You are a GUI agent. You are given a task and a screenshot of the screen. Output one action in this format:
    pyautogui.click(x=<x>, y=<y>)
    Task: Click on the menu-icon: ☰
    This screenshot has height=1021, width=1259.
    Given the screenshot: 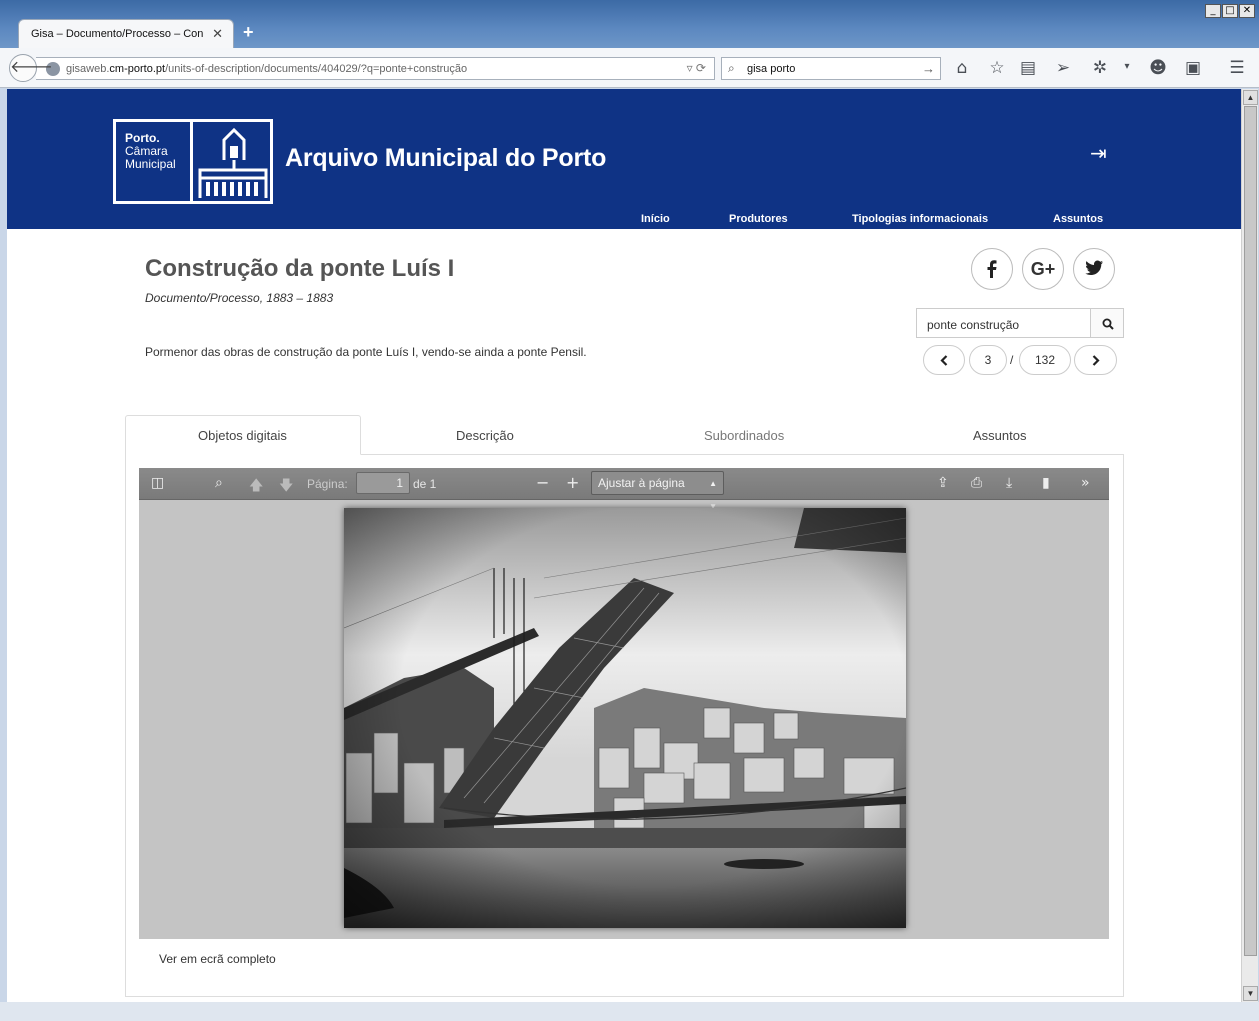 What is the action you would take?
    pyautogui.click(x=1237, y=68)
    